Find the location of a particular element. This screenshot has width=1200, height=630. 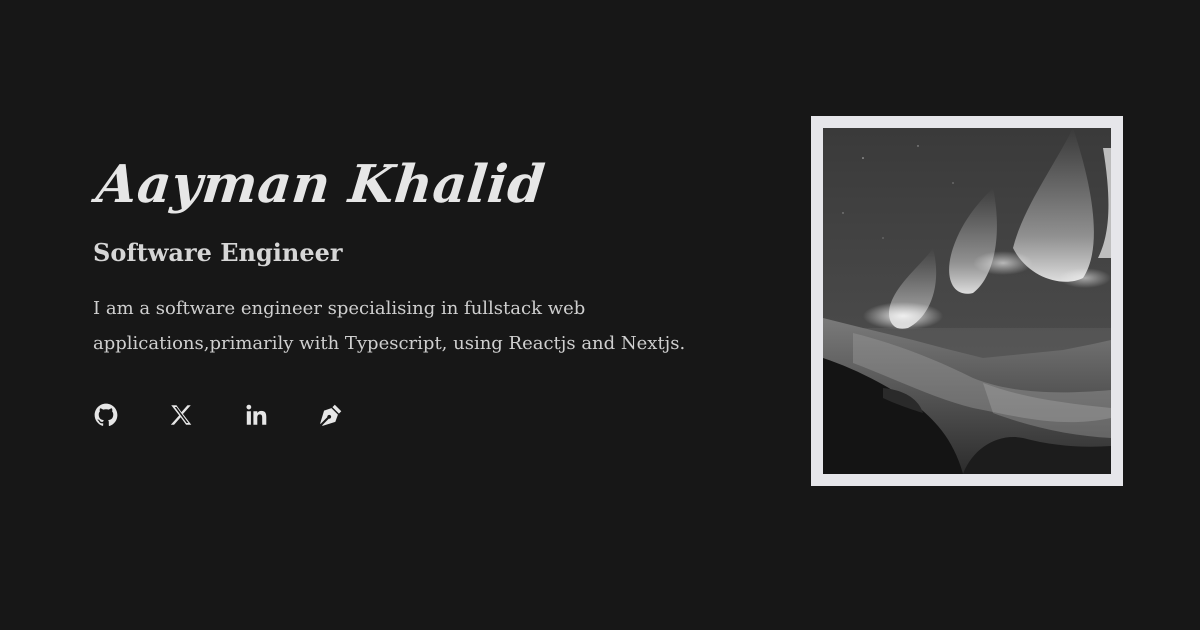

social-links is located at coordinates (243, 415).